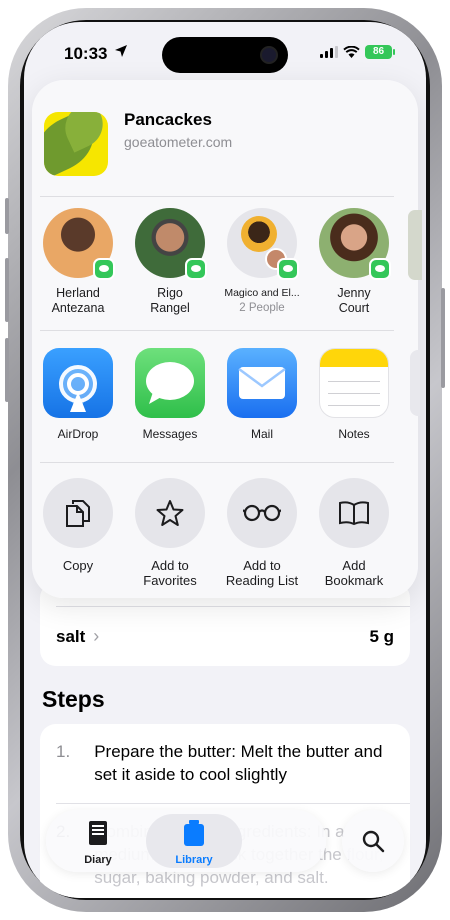 Image resolution: width=450 pixels, height=920 pixels. Describe the element at coordinates (170, 300) in the screenshot. I see `contact-name: Rigo Rangel` at that location.